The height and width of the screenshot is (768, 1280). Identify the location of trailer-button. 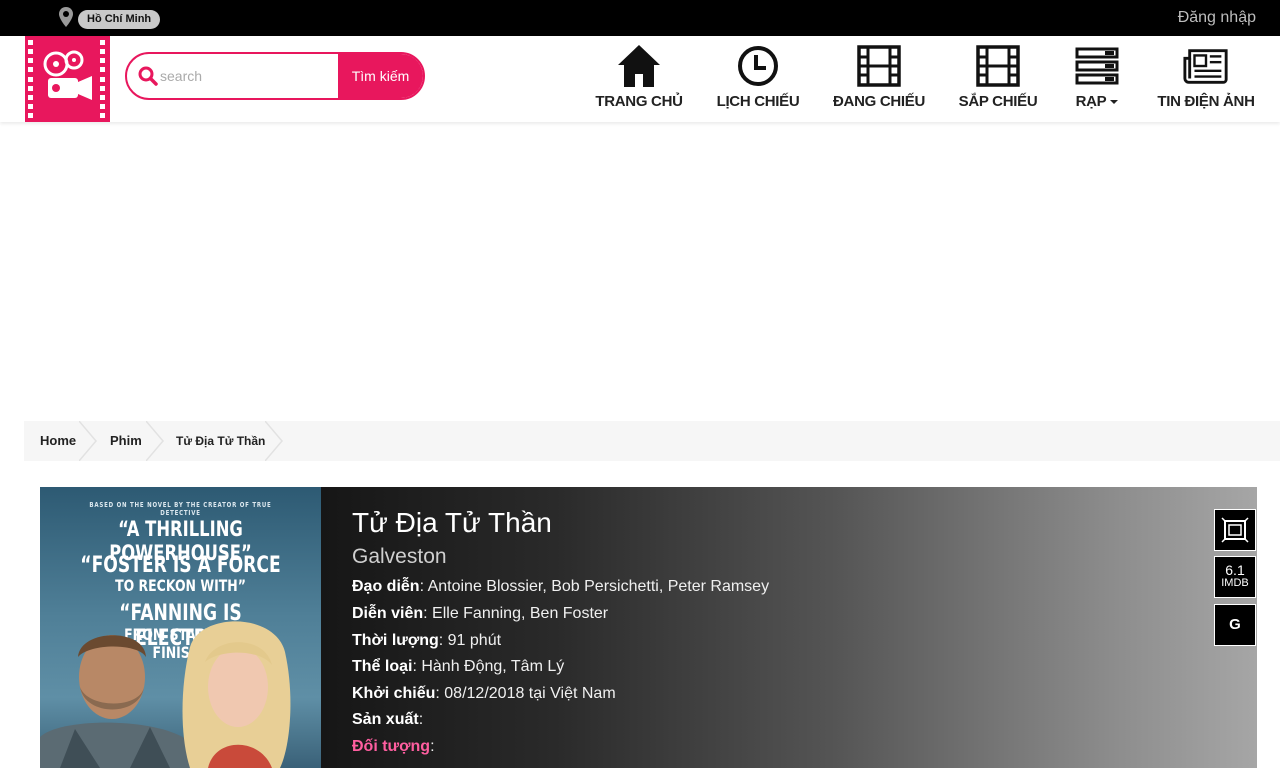
(1235, 530).